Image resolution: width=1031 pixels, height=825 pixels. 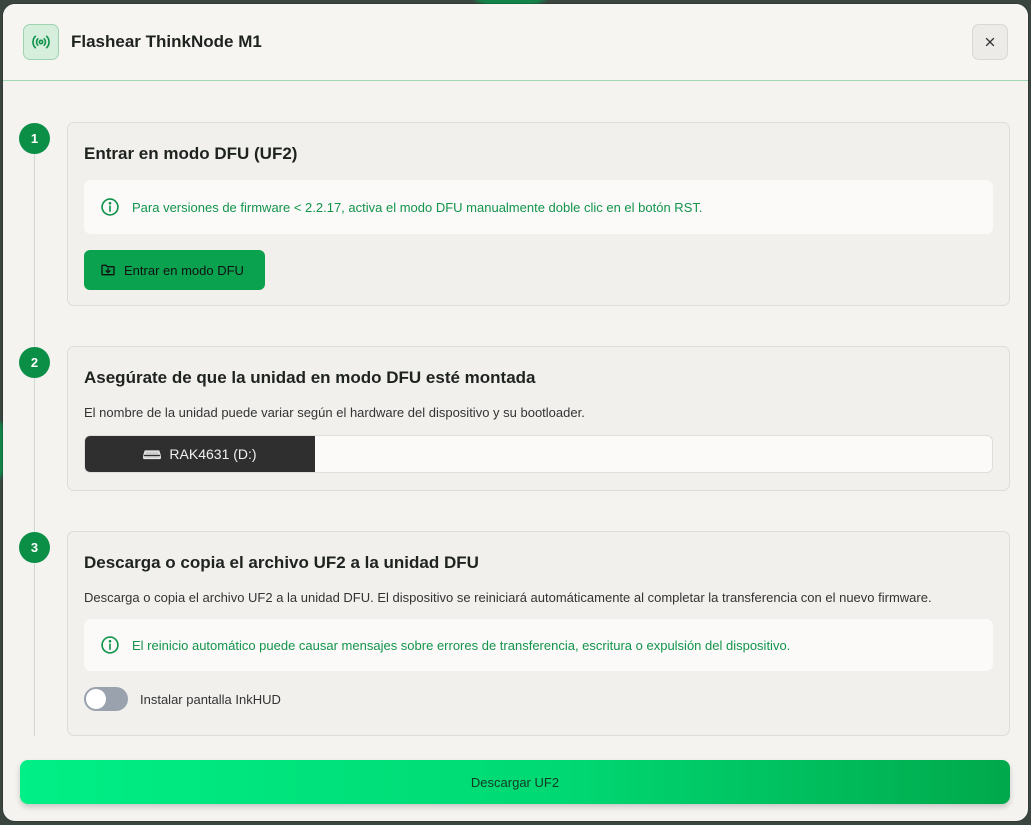 What do you see at coordinates (210, 699) in the screenshot?
I see `inkhud-toggle-label: Instalar pantalla InkHUD` at bounding box center [210, 699].